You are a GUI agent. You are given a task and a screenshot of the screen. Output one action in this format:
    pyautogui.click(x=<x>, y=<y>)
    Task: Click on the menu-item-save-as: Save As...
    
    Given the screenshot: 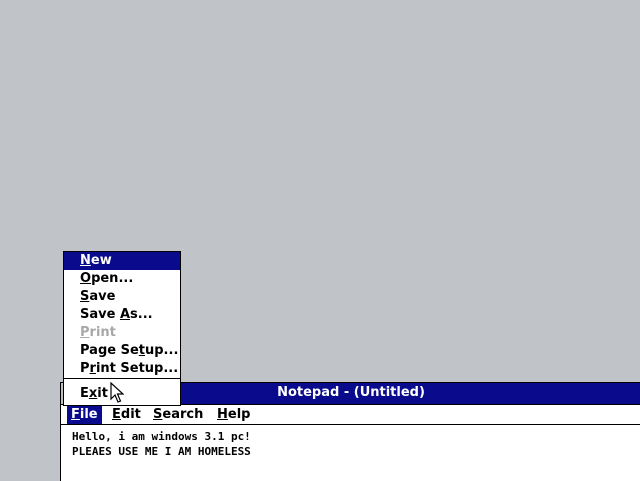 What is the action you would take?
    pyautogui.click(x=122, y=315)
    